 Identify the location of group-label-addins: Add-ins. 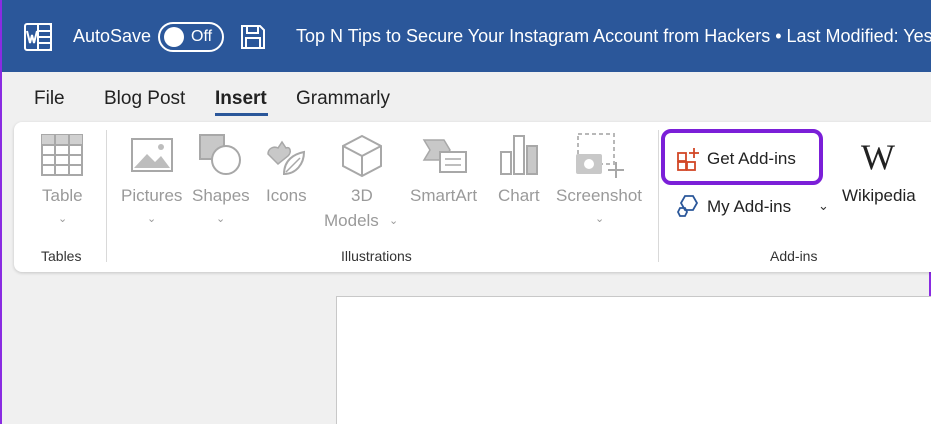
(794, 256).